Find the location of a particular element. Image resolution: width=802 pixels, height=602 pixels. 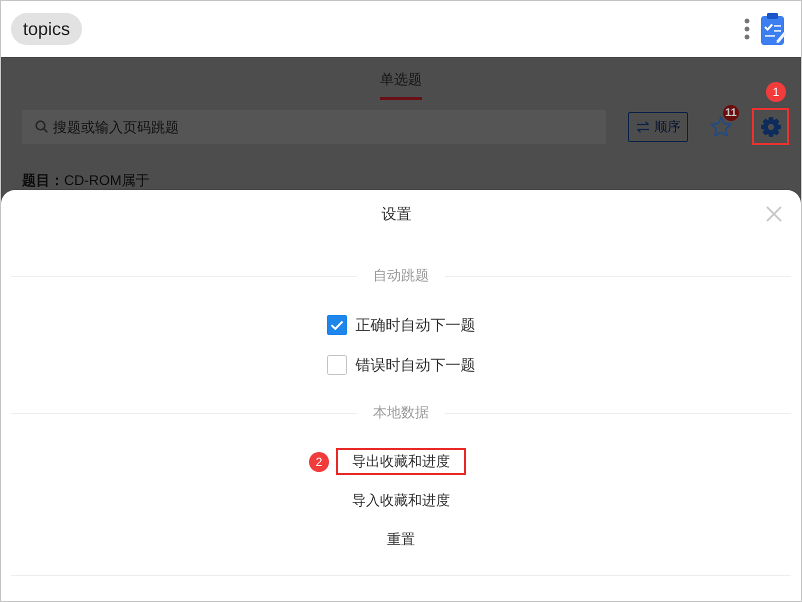

menu-action: 重置 is located at coordinates (401, 539).